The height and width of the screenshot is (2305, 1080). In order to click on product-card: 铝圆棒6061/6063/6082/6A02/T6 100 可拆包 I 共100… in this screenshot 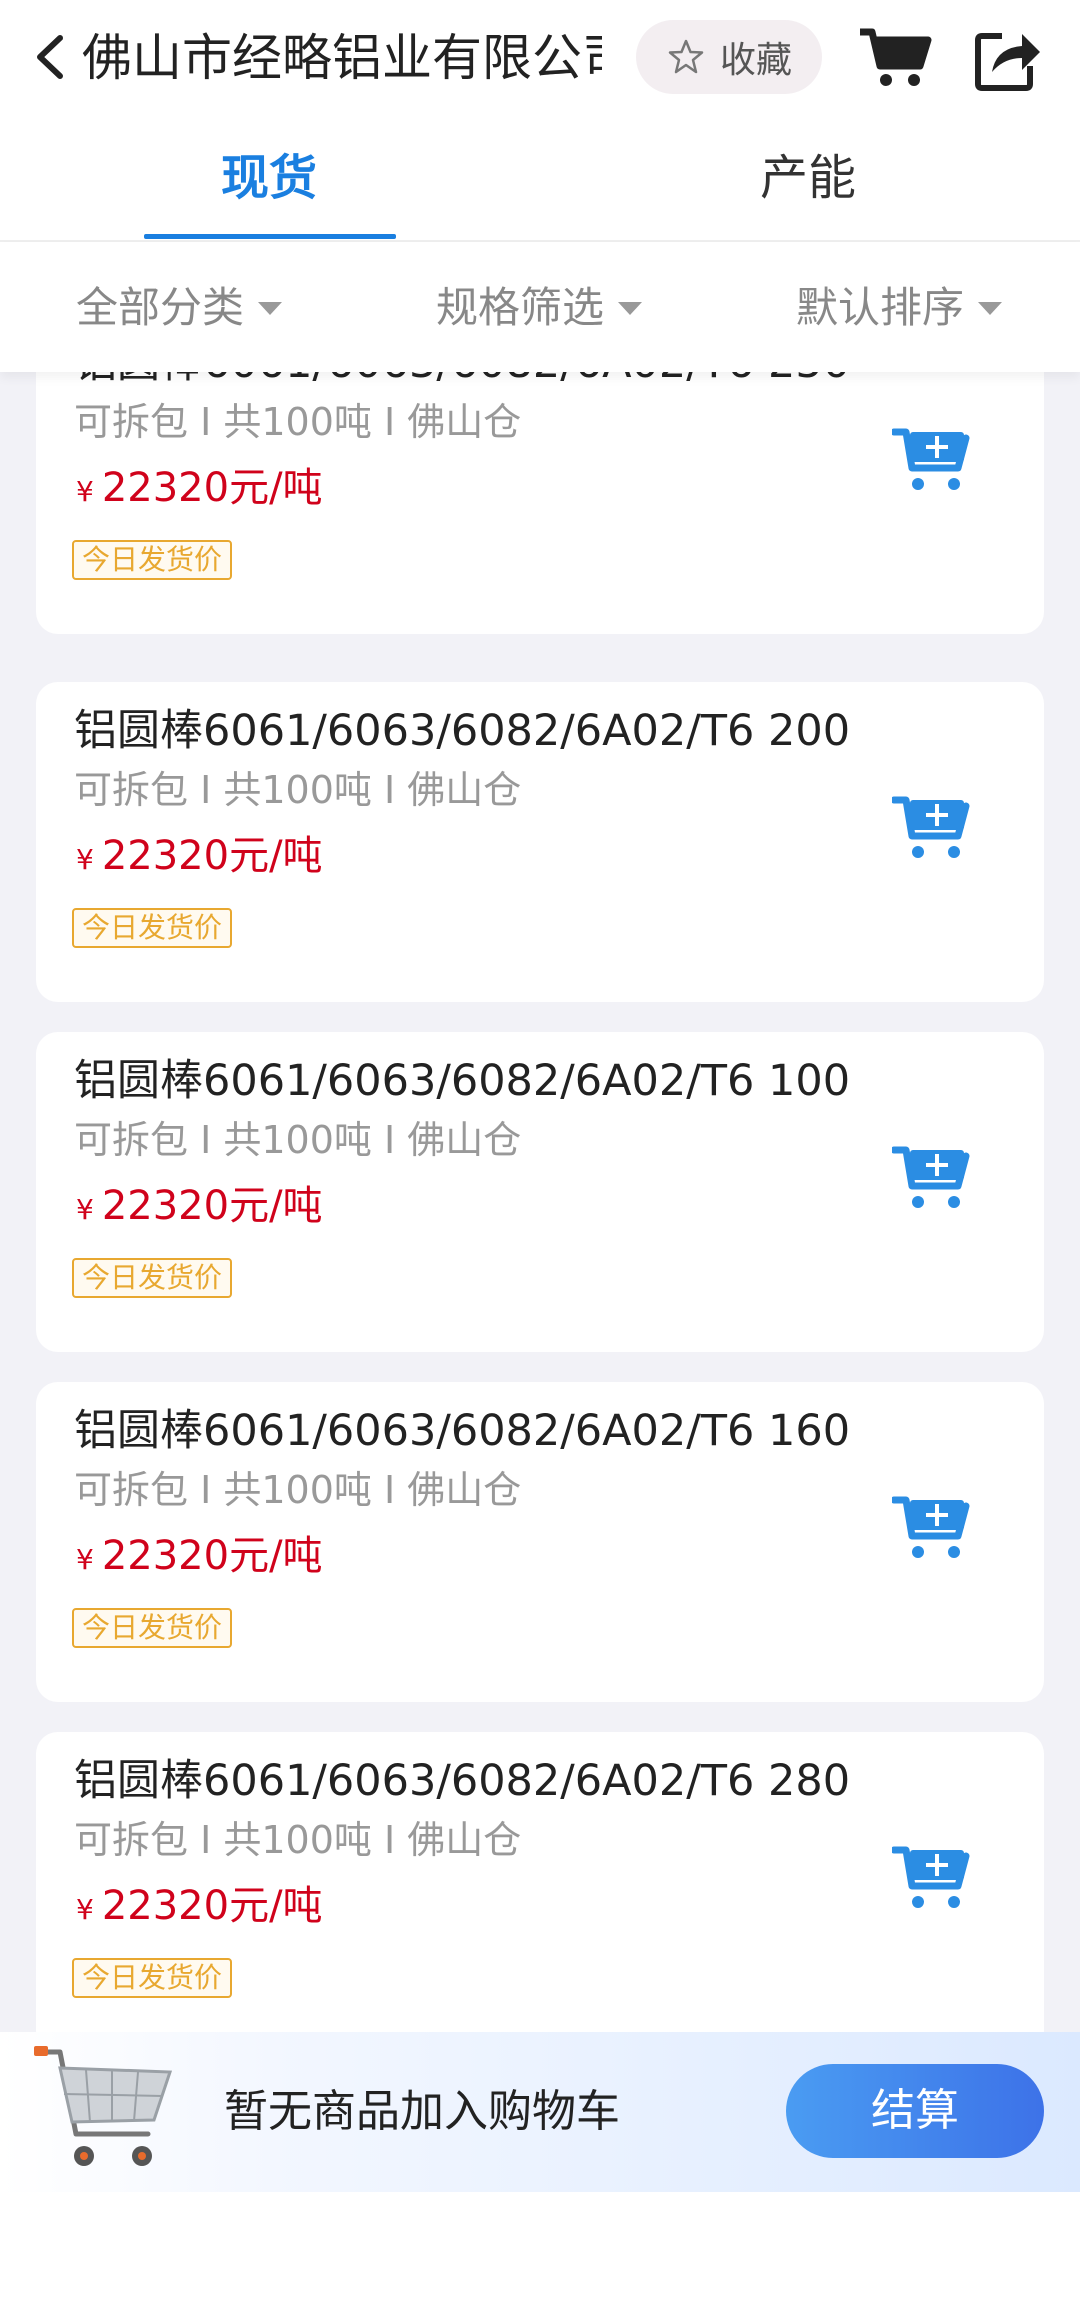, I will do `click(540, 1192)`.